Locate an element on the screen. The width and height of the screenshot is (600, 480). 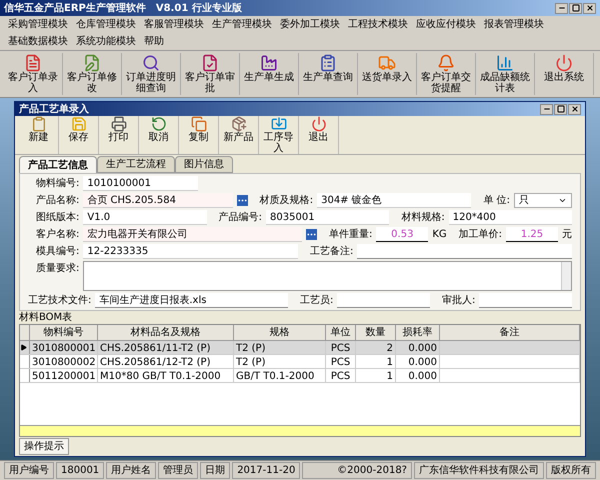
toolbar-button: 送货单录入 is located at coordinates (387, 74).